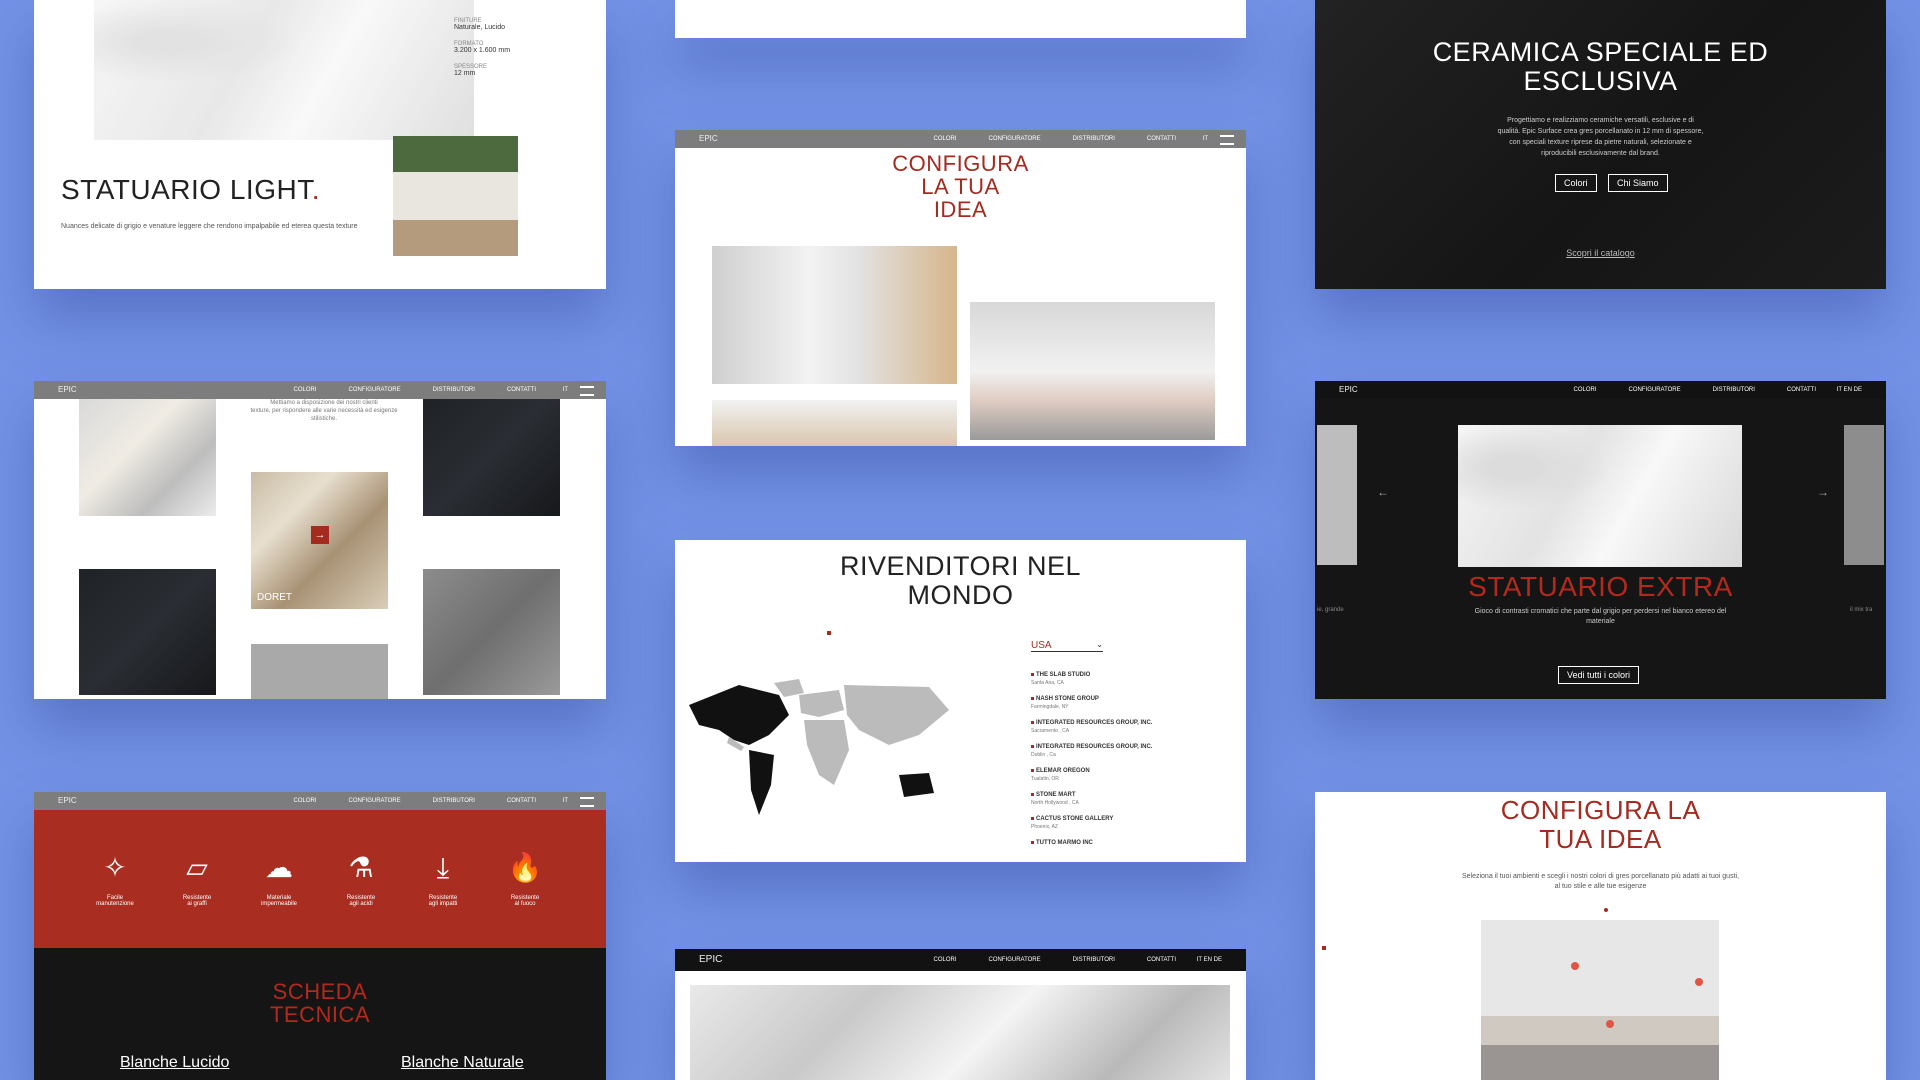 The height and width of the screenshot is (1080, 1920). Describe the element at coordinates (1600, 586) in the screenshot. I see `slide-title: STATUARIO EXTRA` at that location.